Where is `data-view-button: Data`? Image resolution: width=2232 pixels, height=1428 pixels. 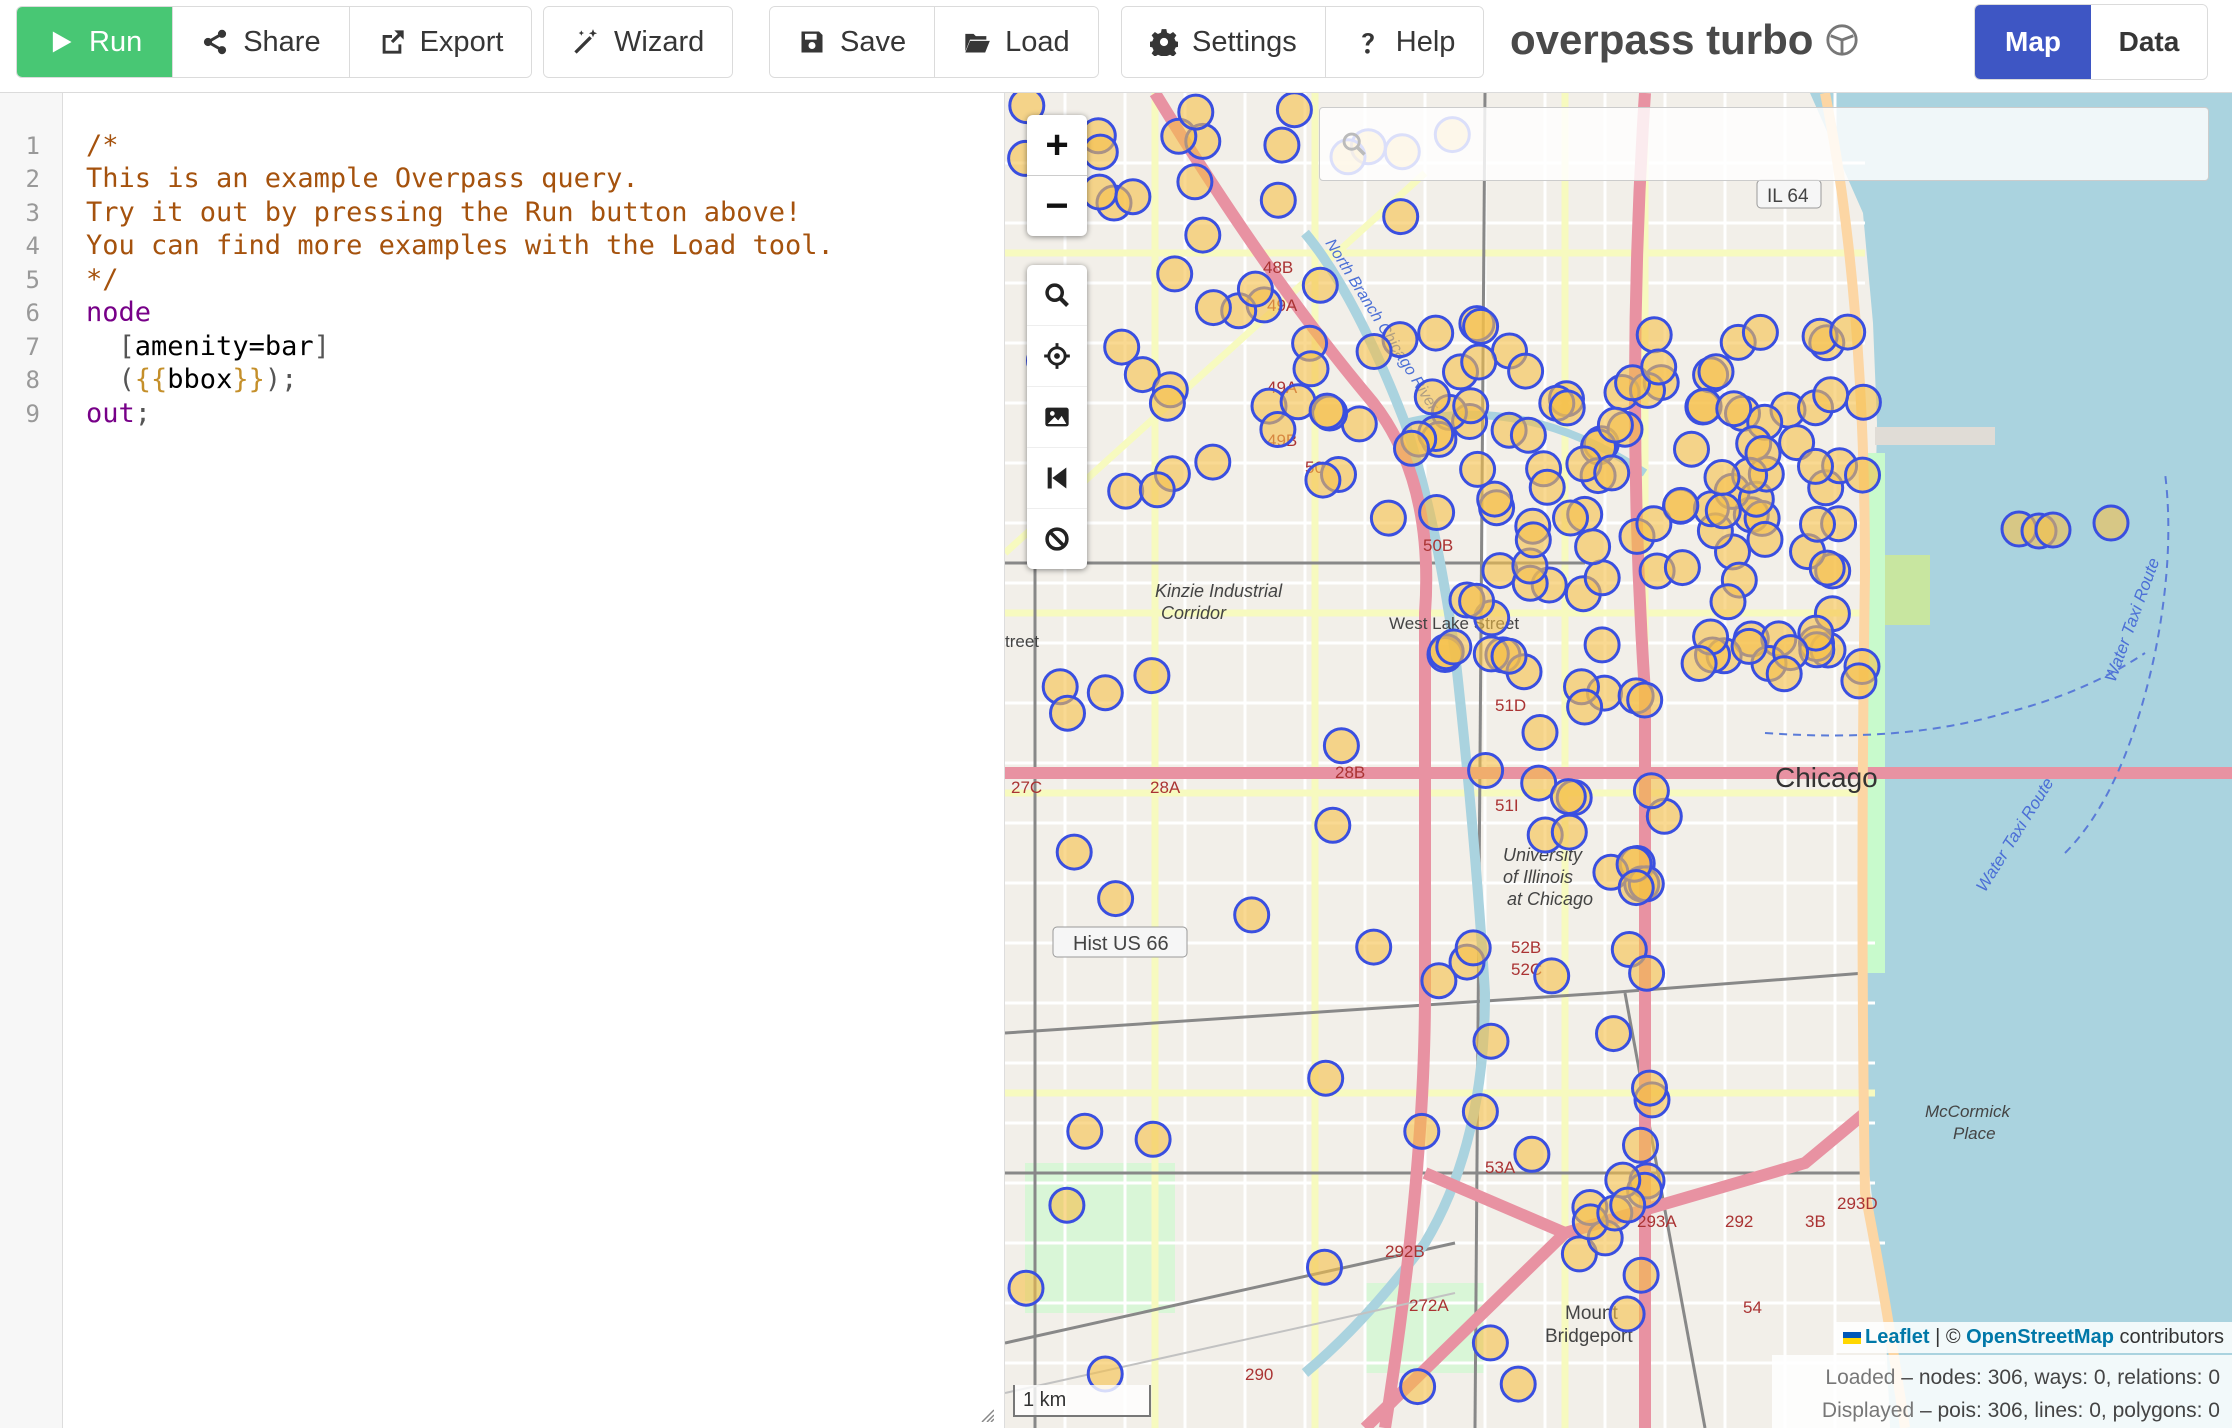
data-view-button: Data is located at coordinates (2149, 42).